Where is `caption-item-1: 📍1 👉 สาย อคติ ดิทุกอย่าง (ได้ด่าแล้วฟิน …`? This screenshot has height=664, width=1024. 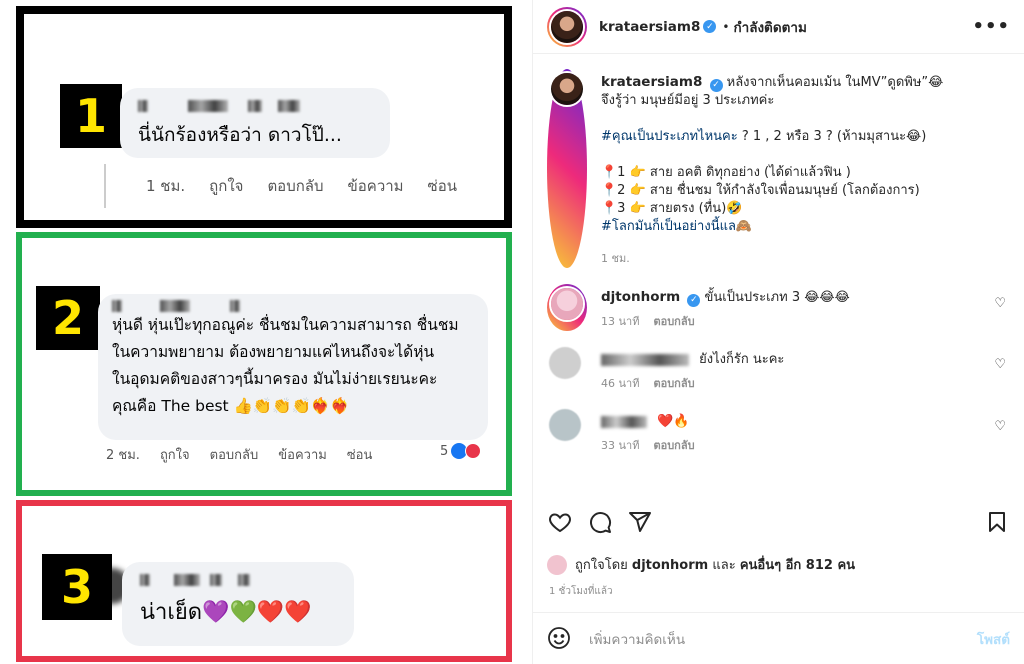 caption-item-1: 📍1 👉 สาย อคติ ดิทุกอย่าง (ได้ด่าแล้วฟิน … is located at coordinates (726, 172).